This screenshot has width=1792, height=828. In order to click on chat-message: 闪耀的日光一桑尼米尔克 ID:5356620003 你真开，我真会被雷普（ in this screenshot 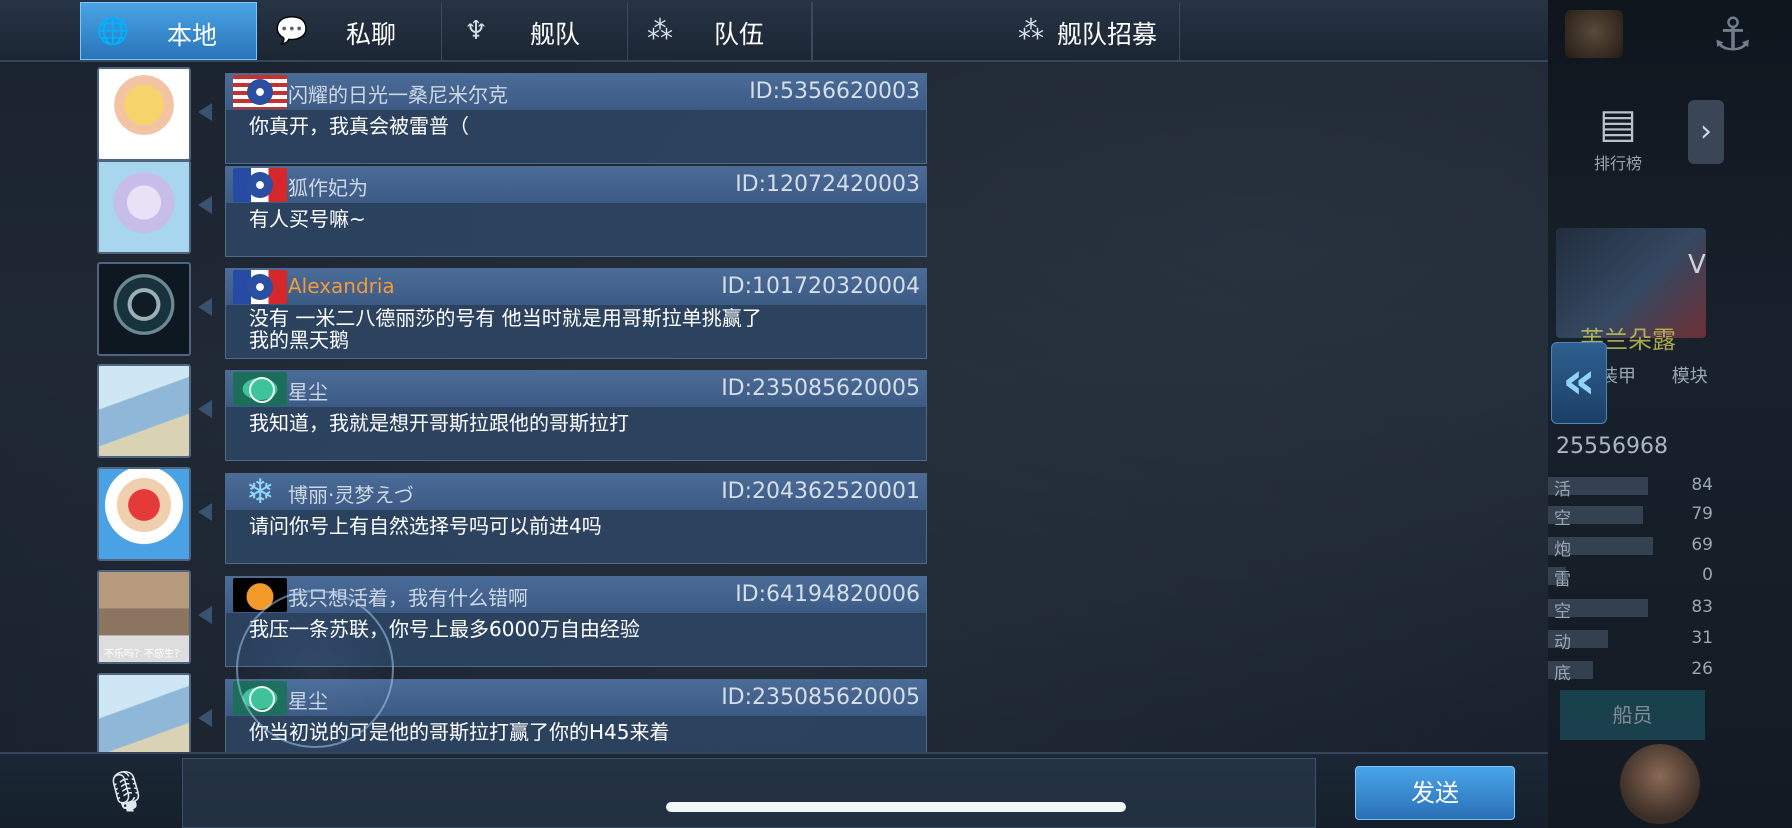, I will do `click(465, 114)`.